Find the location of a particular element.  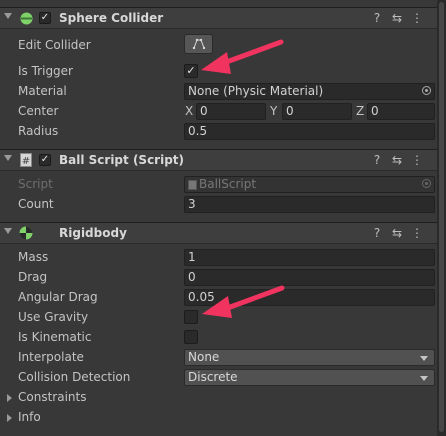

angular-drag-row: Angular Drag 0.05 is located at coordinates (218, 298).